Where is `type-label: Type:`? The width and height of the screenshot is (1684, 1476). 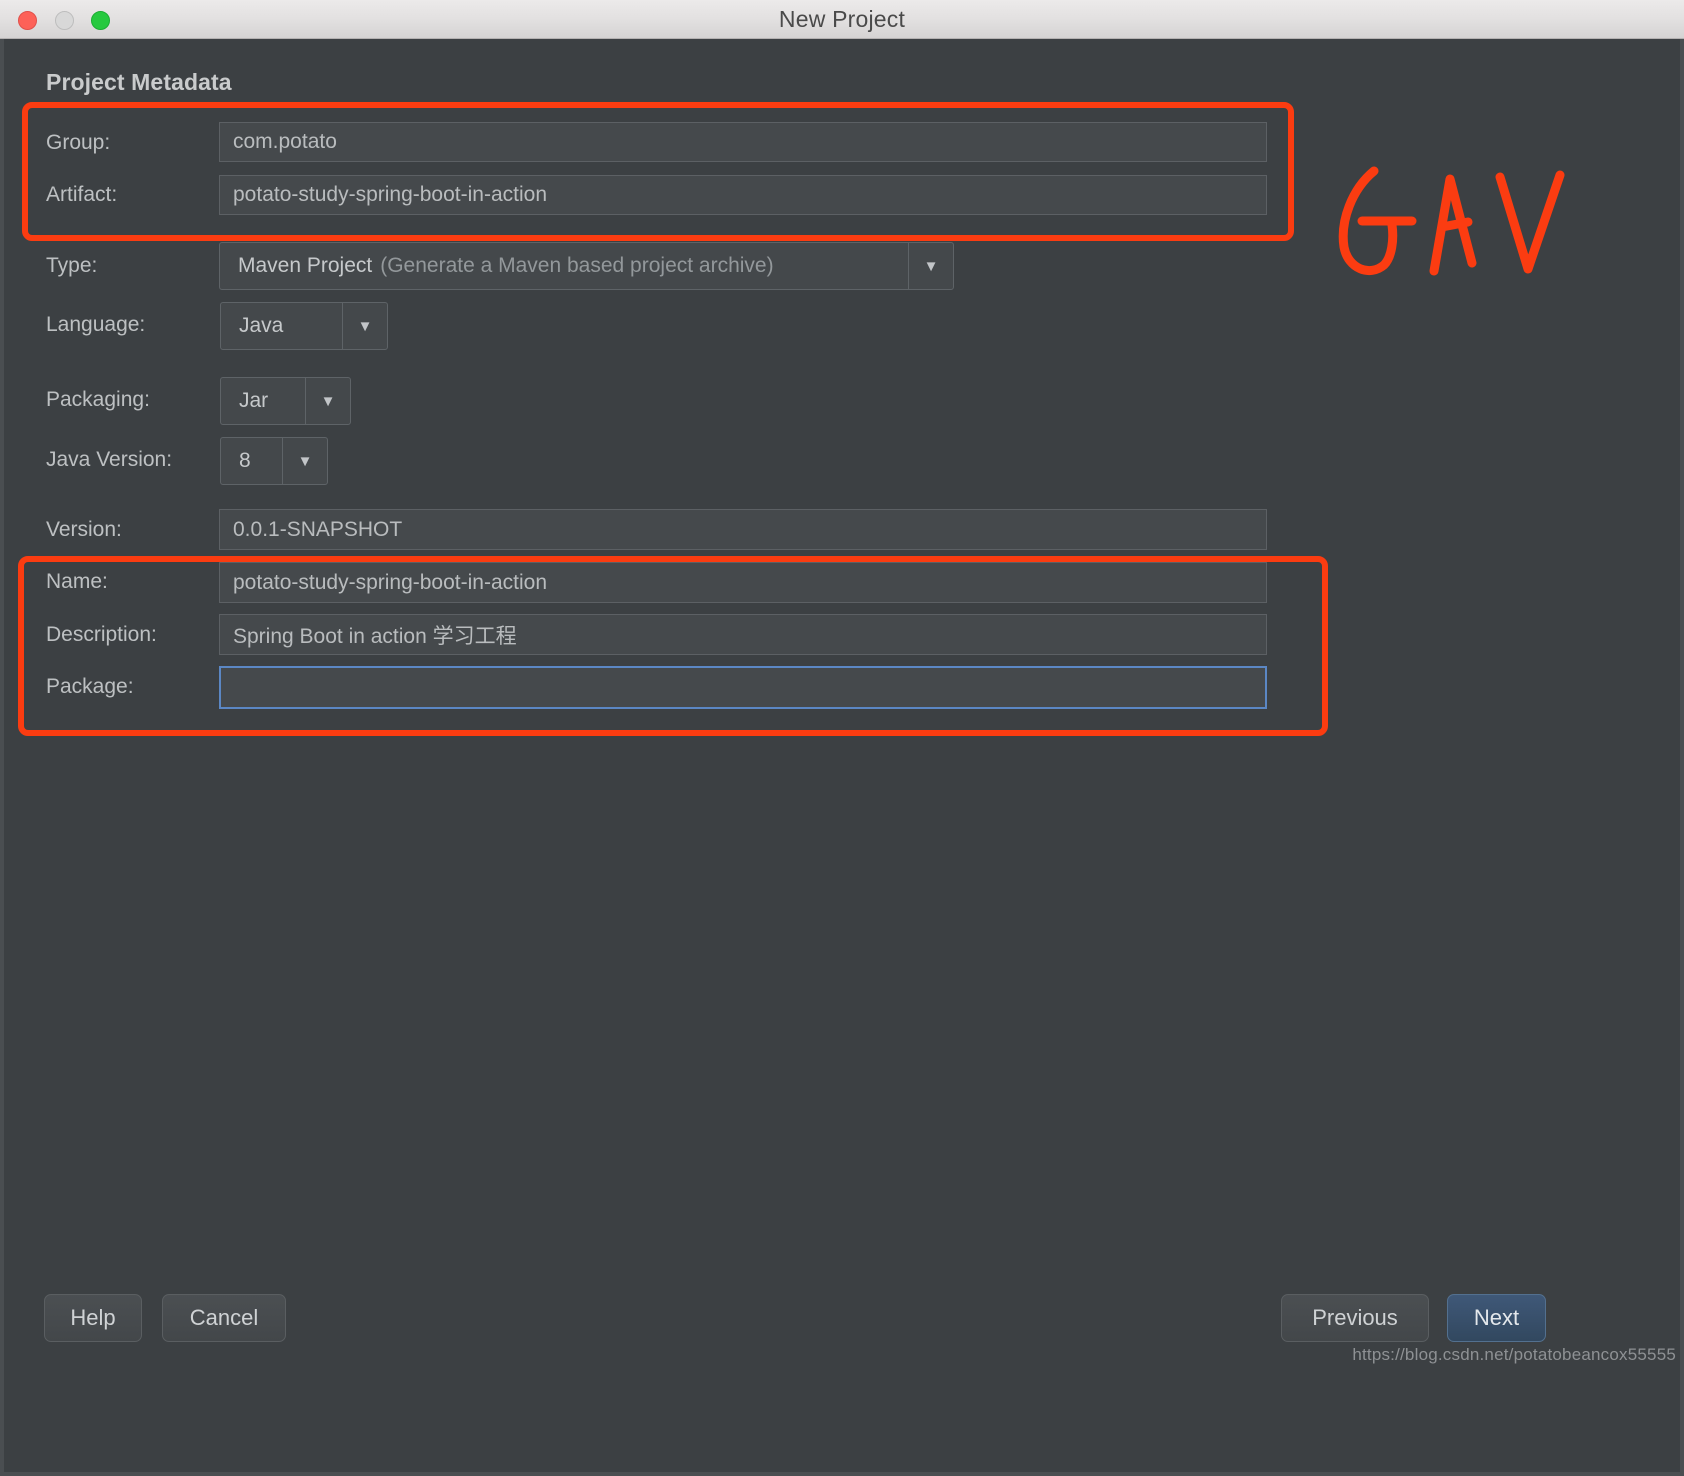
type-label: Type: is located at coordinates (72, 265).